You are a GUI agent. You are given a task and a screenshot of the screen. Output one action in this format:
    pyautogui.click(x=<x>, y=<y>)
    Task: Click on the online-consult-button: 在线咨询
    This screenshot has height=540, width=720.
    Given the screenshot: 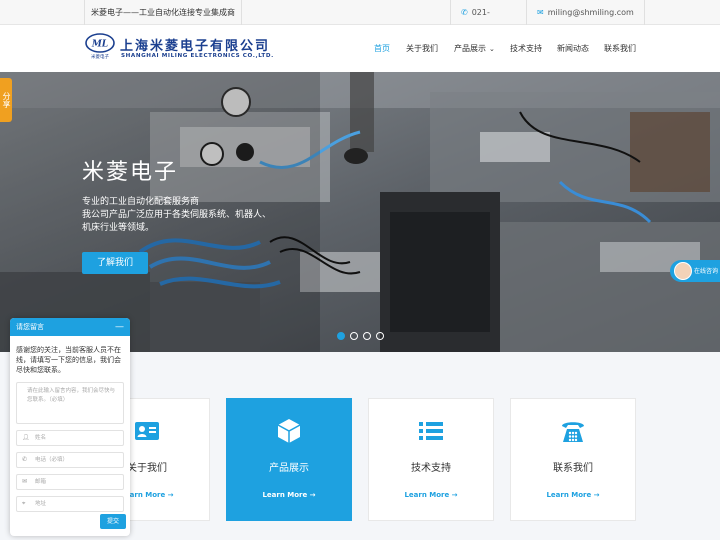 What is the action you would take?
    pyautogui.click(x=695, y=271)
    